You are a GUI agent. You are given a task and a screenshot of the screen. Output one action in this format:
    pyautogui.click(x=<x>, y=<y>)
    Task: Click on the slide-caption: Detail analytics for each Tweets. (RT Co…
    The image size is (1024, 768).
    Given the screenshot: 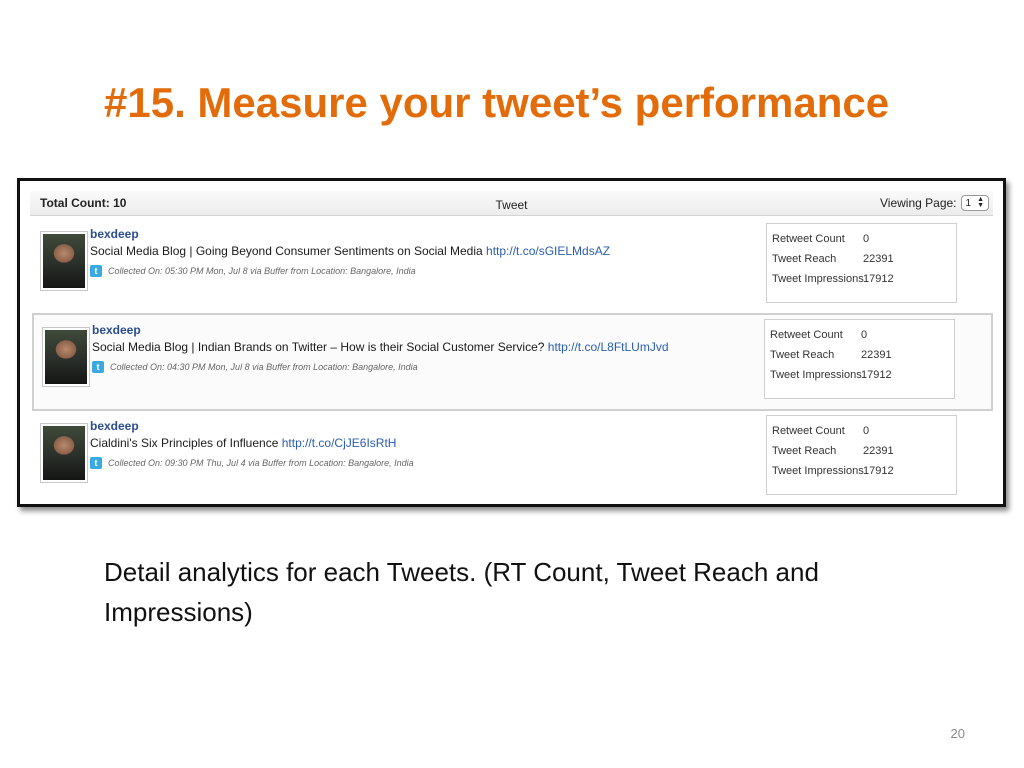 What is the action you would take?
    pyautogui.click(x=461, y=592)
    